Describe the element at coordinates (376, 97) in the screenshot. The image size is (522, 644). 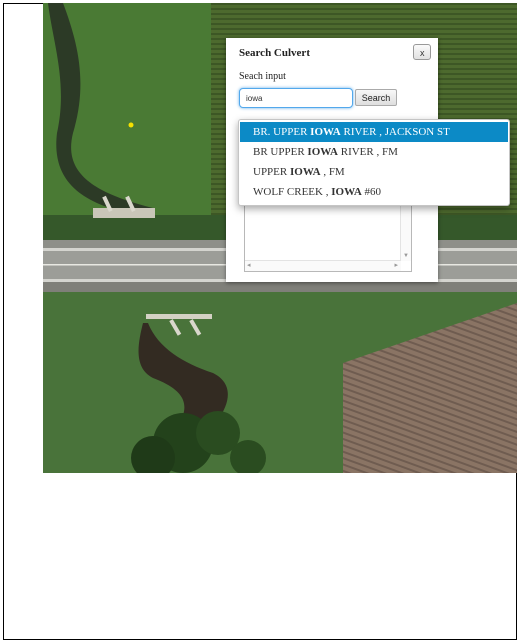
I see `search-button: Search` at that location.